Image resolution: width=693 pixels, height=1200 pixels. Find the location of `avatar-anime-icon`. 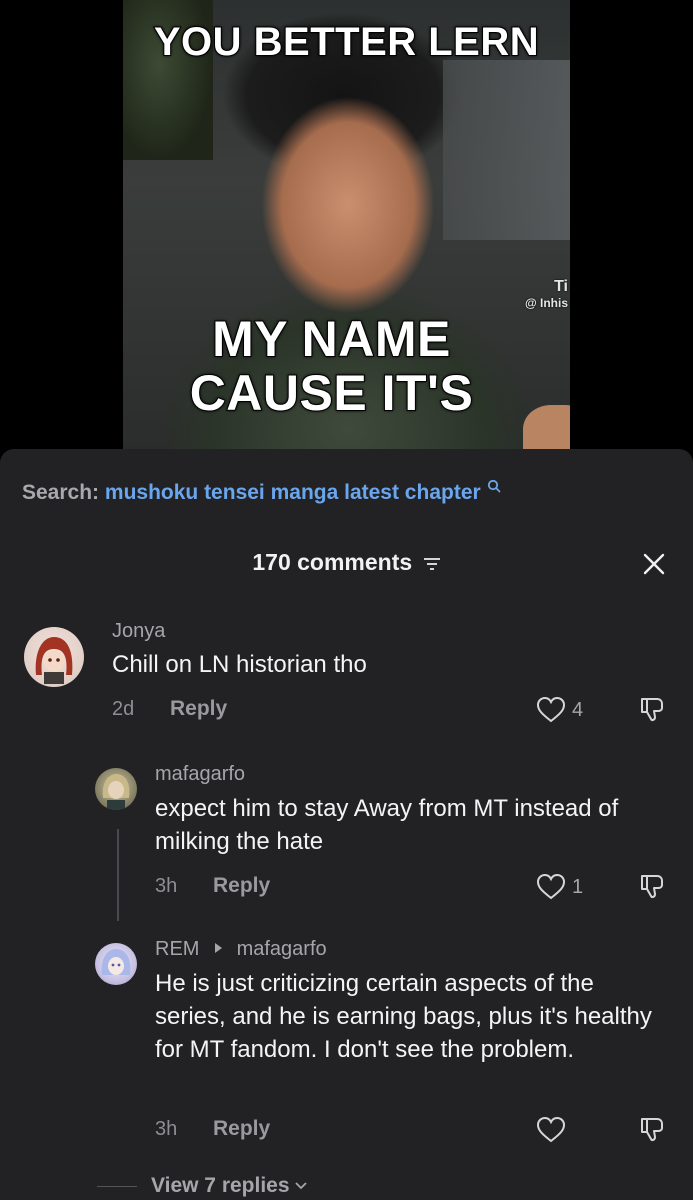

avatar-anime-icon is located at coordinates (116, 962).